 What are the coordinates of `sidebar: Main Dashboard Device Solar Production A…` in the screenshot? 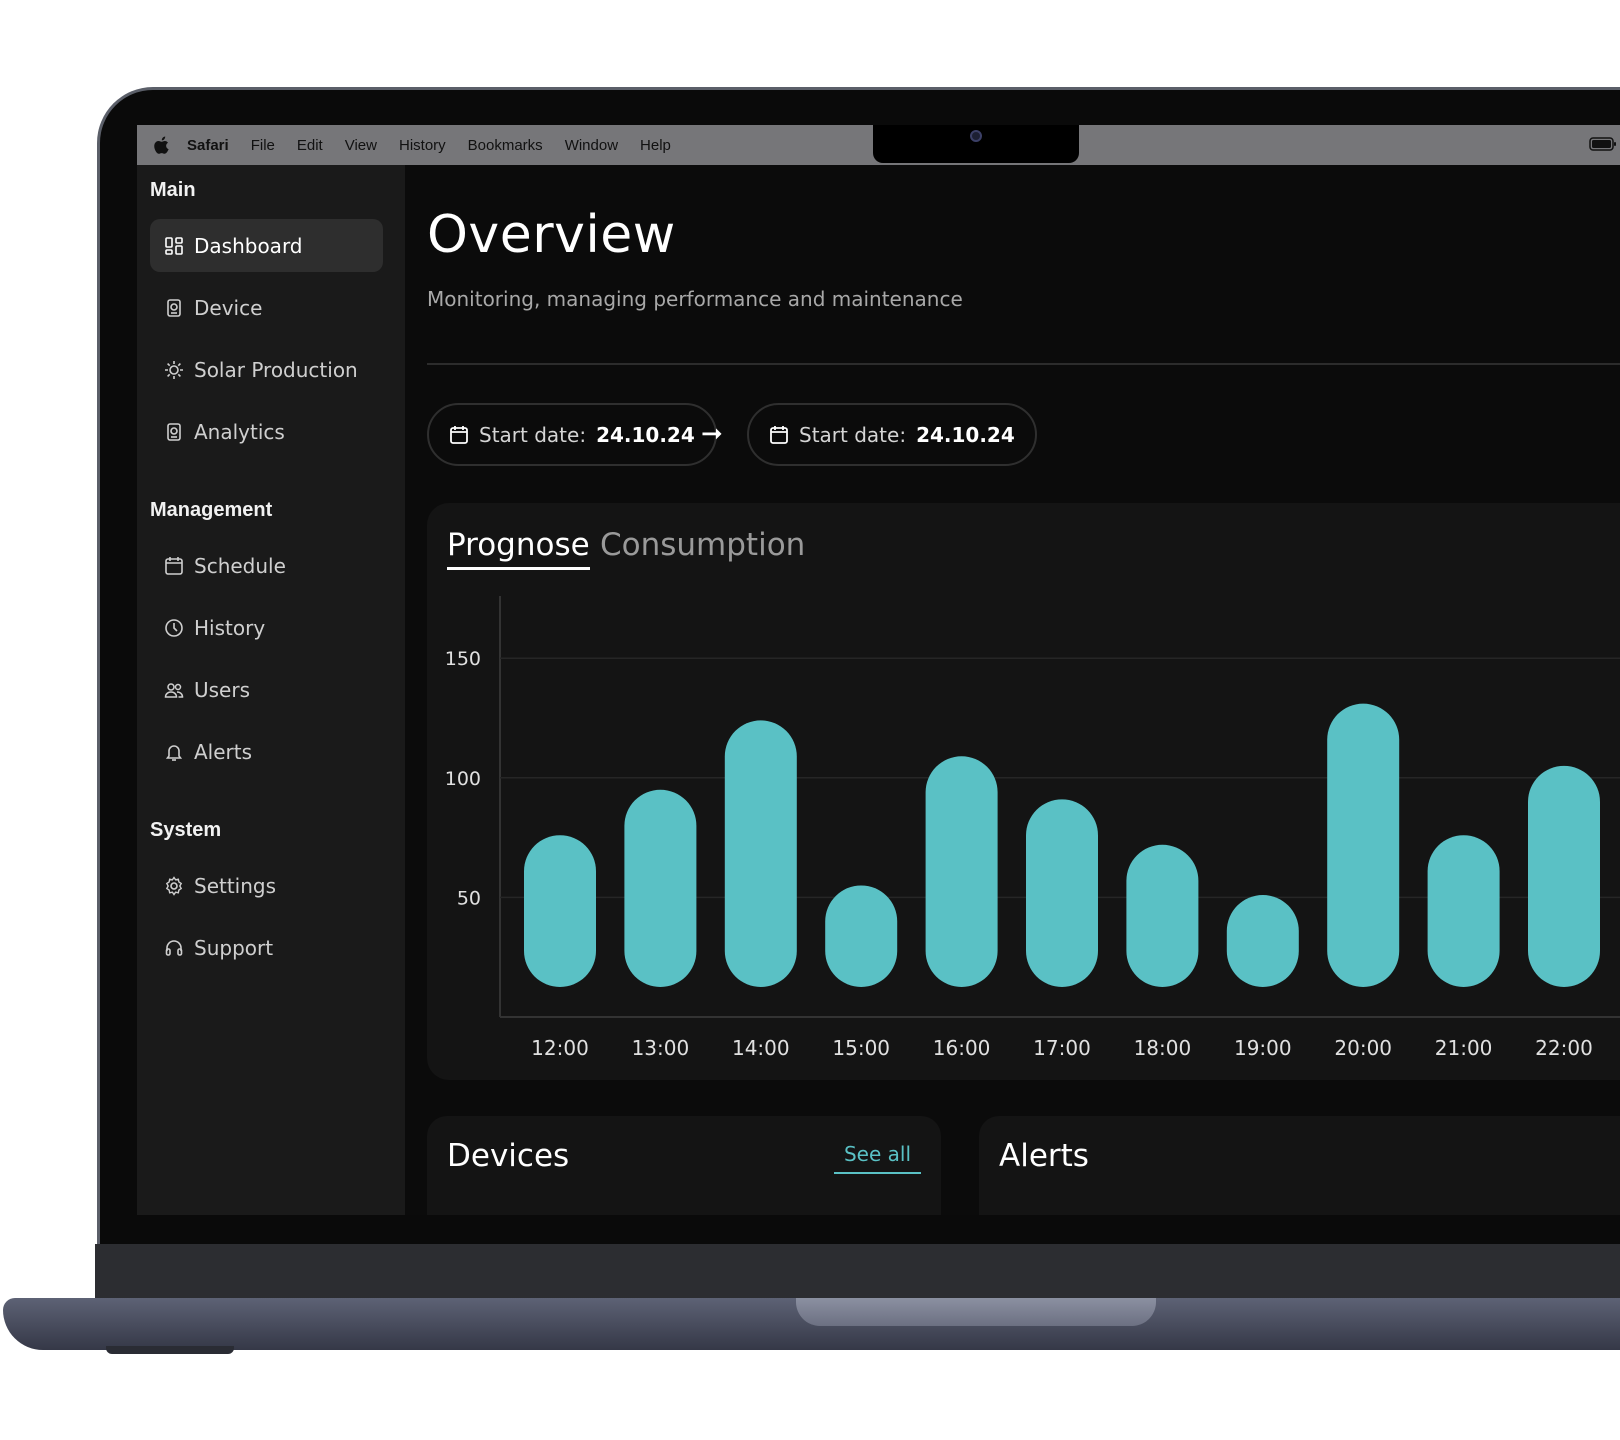 It's located at (271, 690).